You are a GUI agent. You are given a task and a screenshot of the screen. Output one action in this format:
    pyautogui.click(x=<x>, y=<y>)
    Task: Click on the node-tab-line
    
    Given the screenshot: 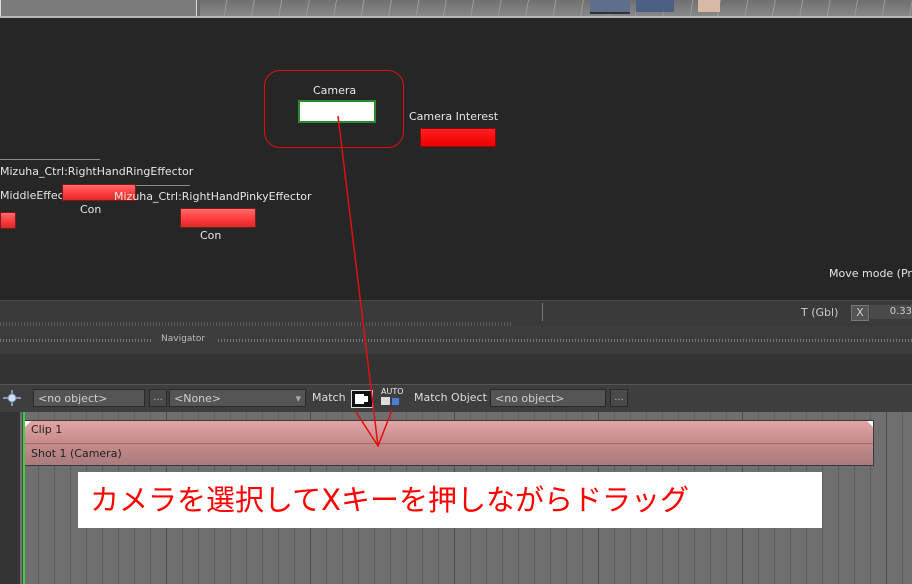 What is the action you would take?
    pyautogui.click(x=50, y=159)
    